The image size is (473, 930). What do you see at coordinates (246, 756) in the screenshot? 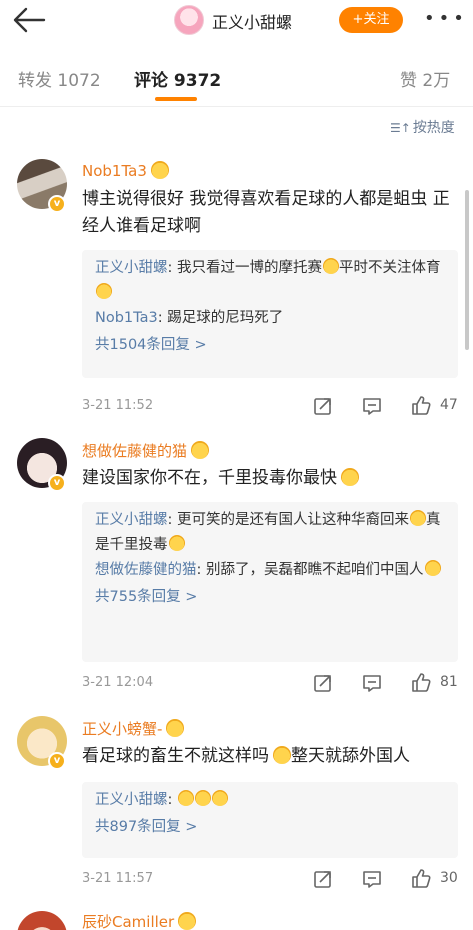
I see `comment-text: 看足球的畜生不就这样吗 整天就舔外国人` at bounding box center [246, 756].